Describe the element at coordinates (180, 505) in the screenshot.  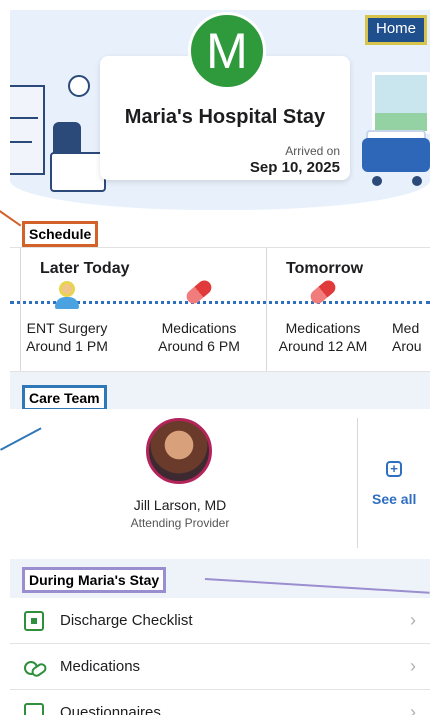
I see `provider-name: Jill Larson, MD` at that location.